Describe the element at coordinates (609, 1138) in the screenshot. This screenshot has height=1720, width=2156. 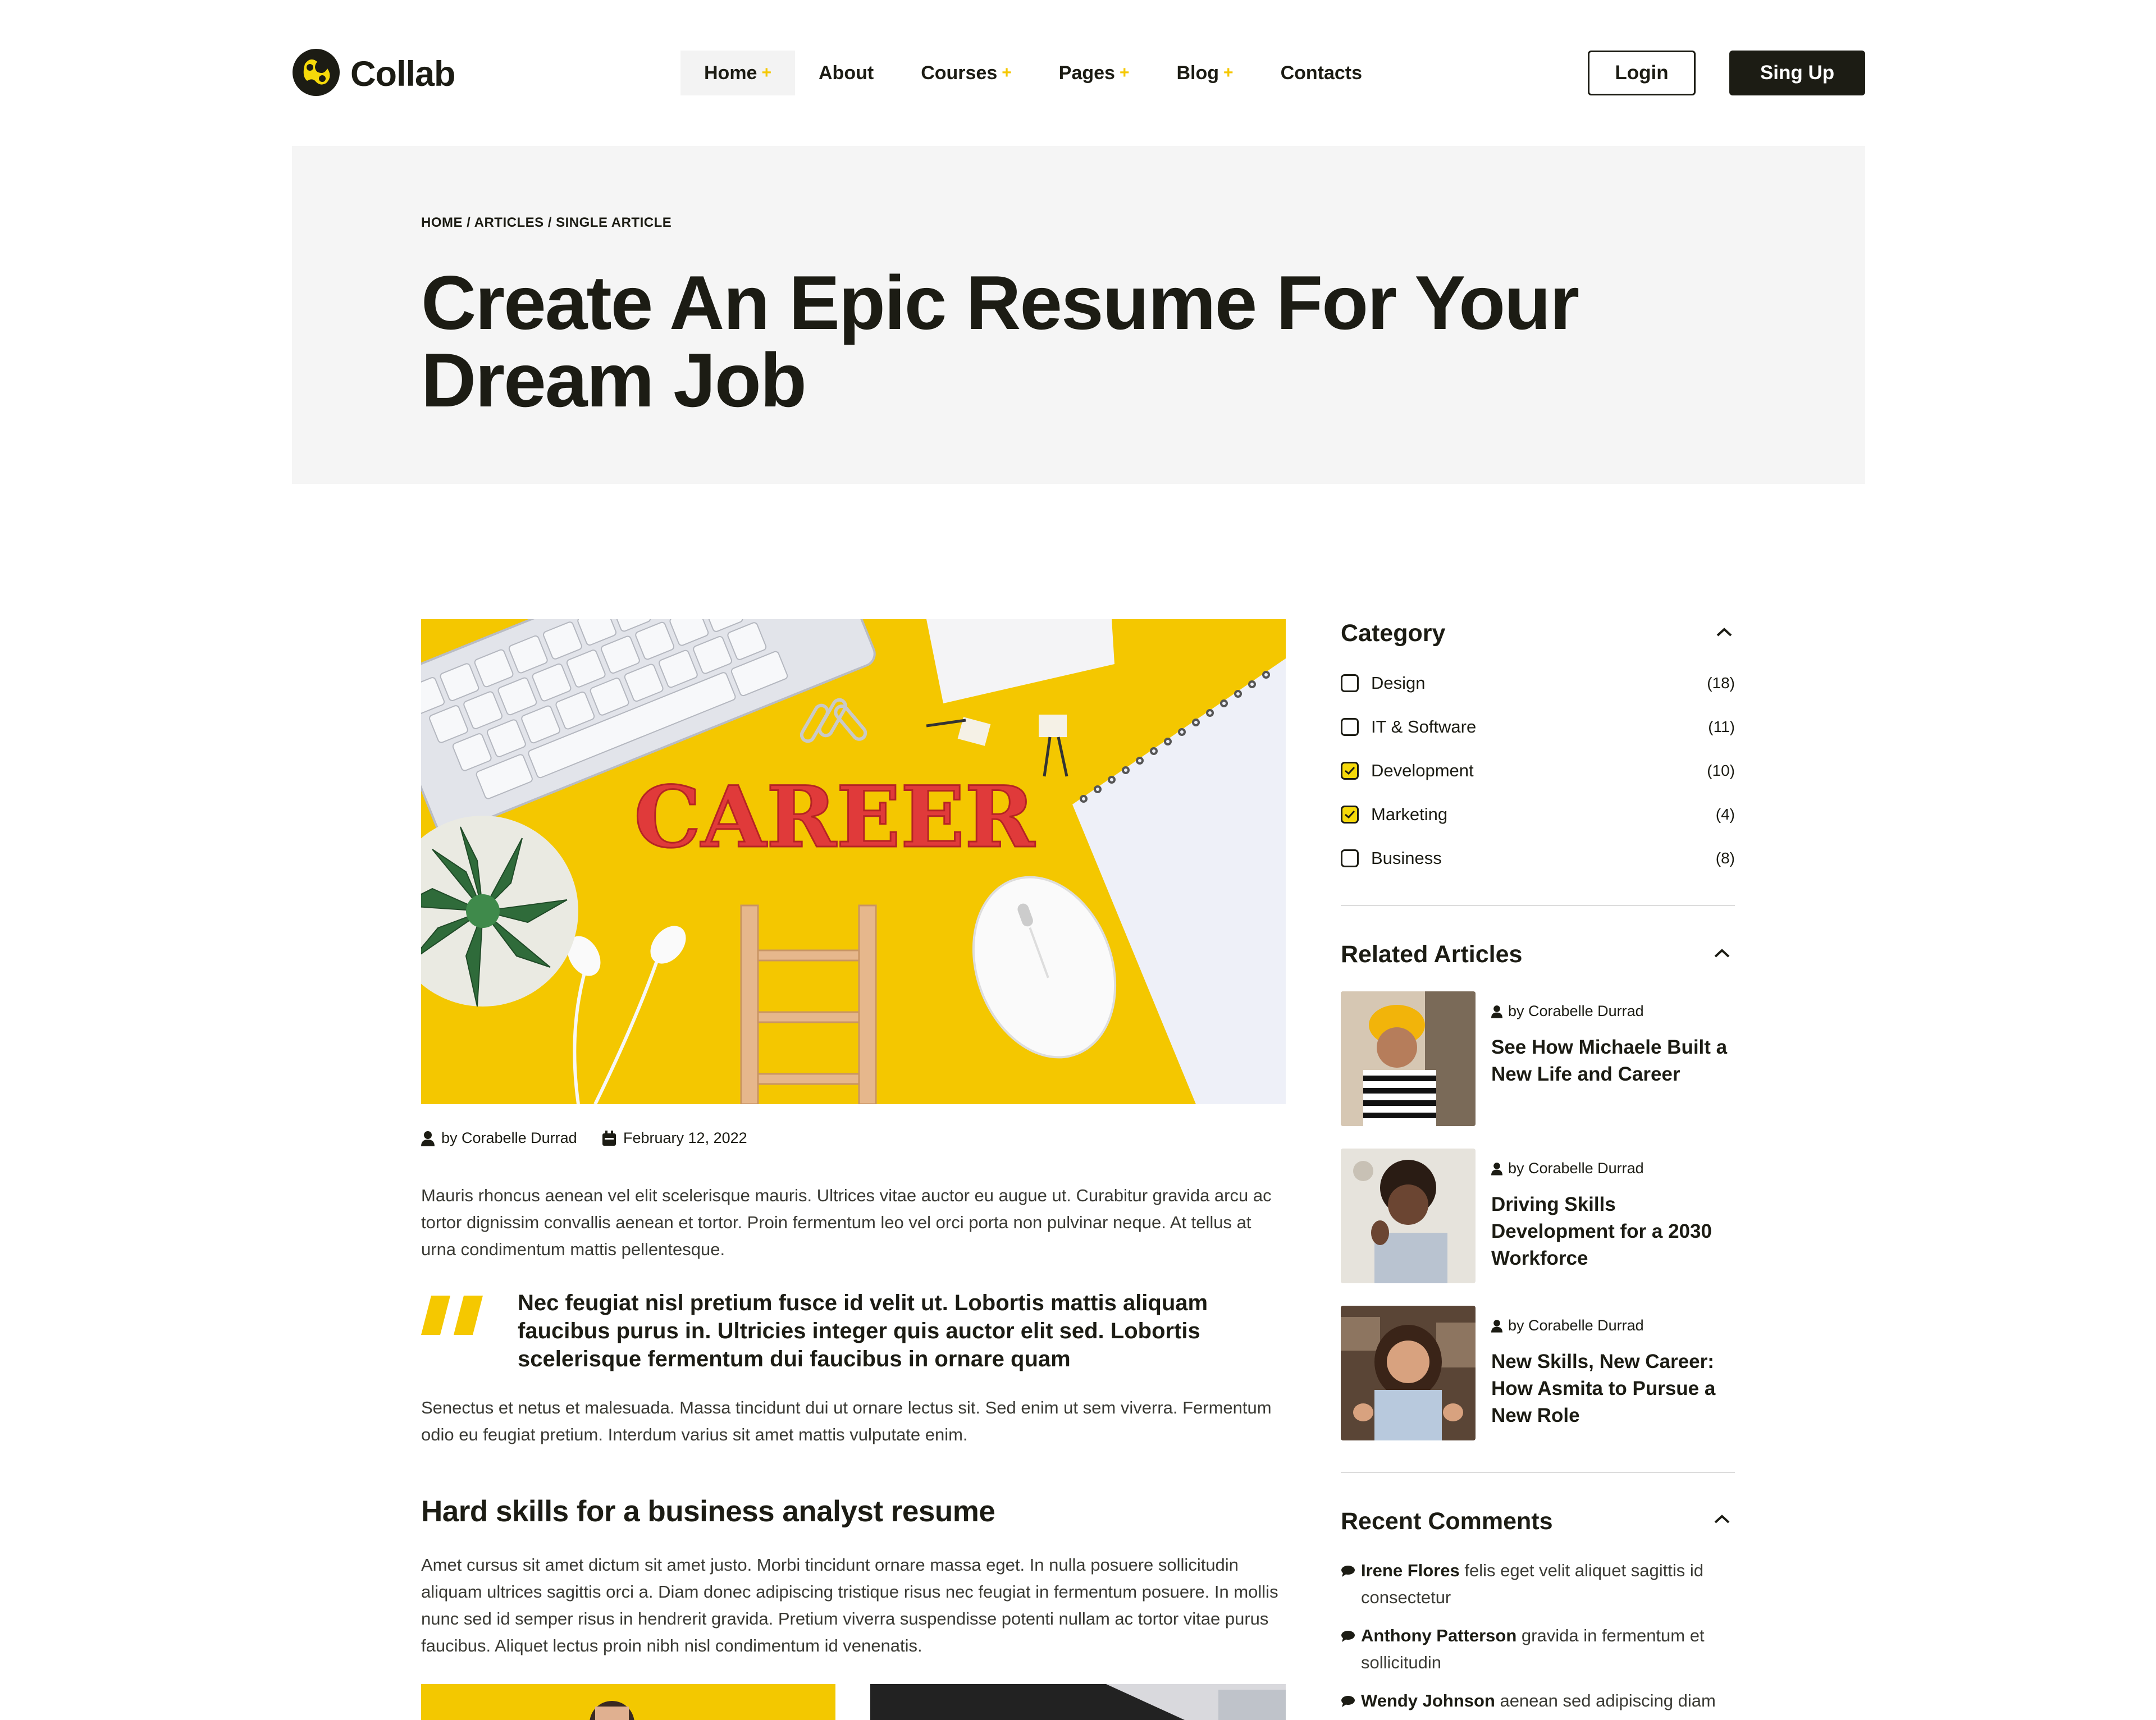
I see `calendar-icon` at that location.